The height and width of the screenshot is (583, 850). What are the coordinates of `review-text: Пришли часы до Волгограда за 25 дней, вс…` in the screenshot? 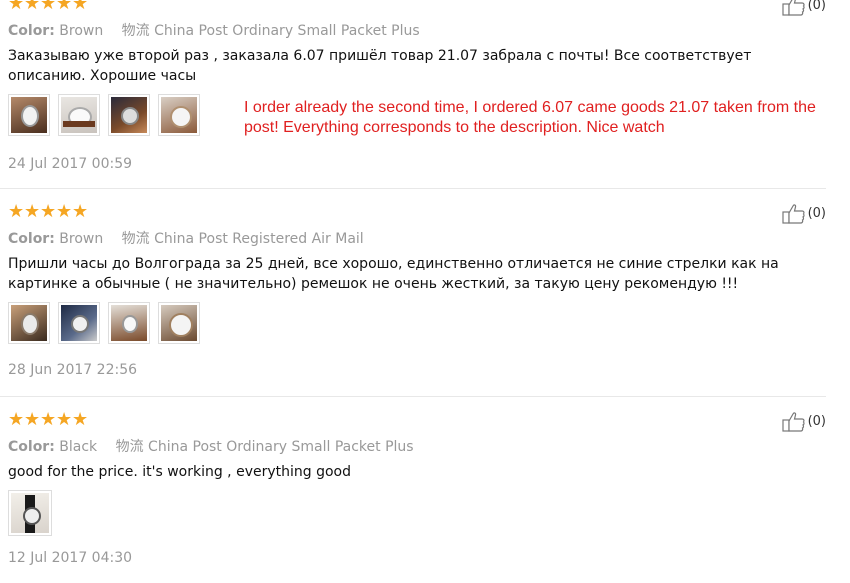 It's located at (393, 274).